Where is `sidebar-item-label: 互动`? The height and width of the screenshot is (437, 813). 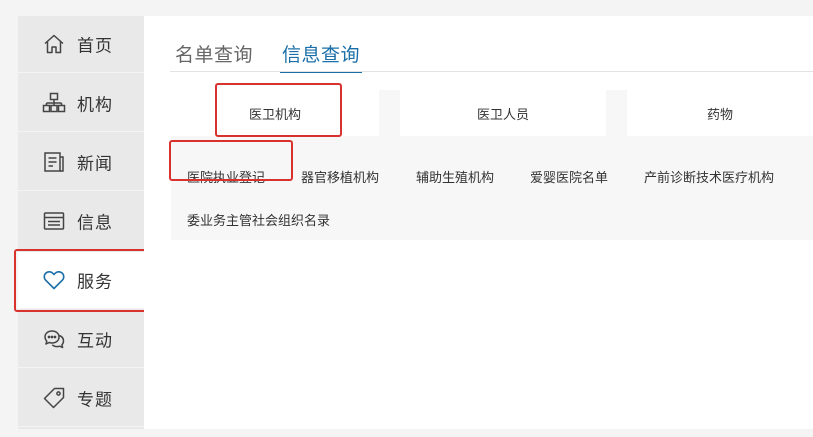
sidebar-item-label: 互动 is located at coordinates (95, 341).